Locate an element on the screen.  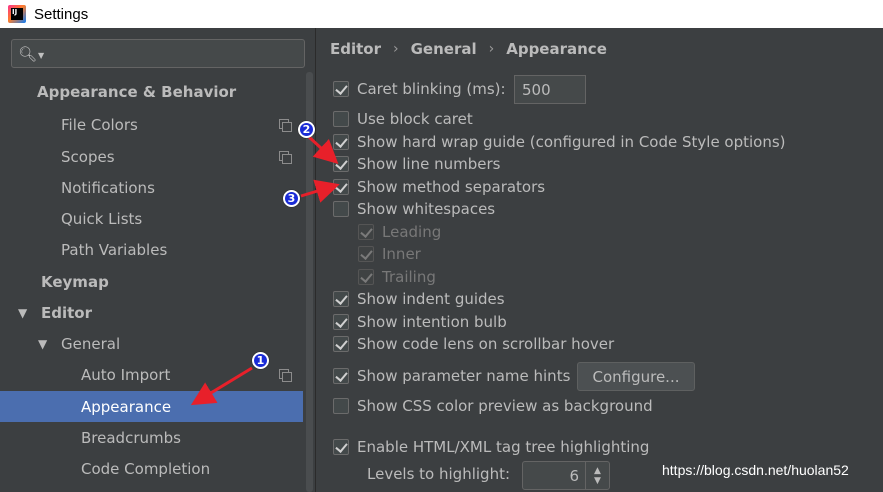
breadcrumb-item: Appearance is located at coordinates (556, 49).